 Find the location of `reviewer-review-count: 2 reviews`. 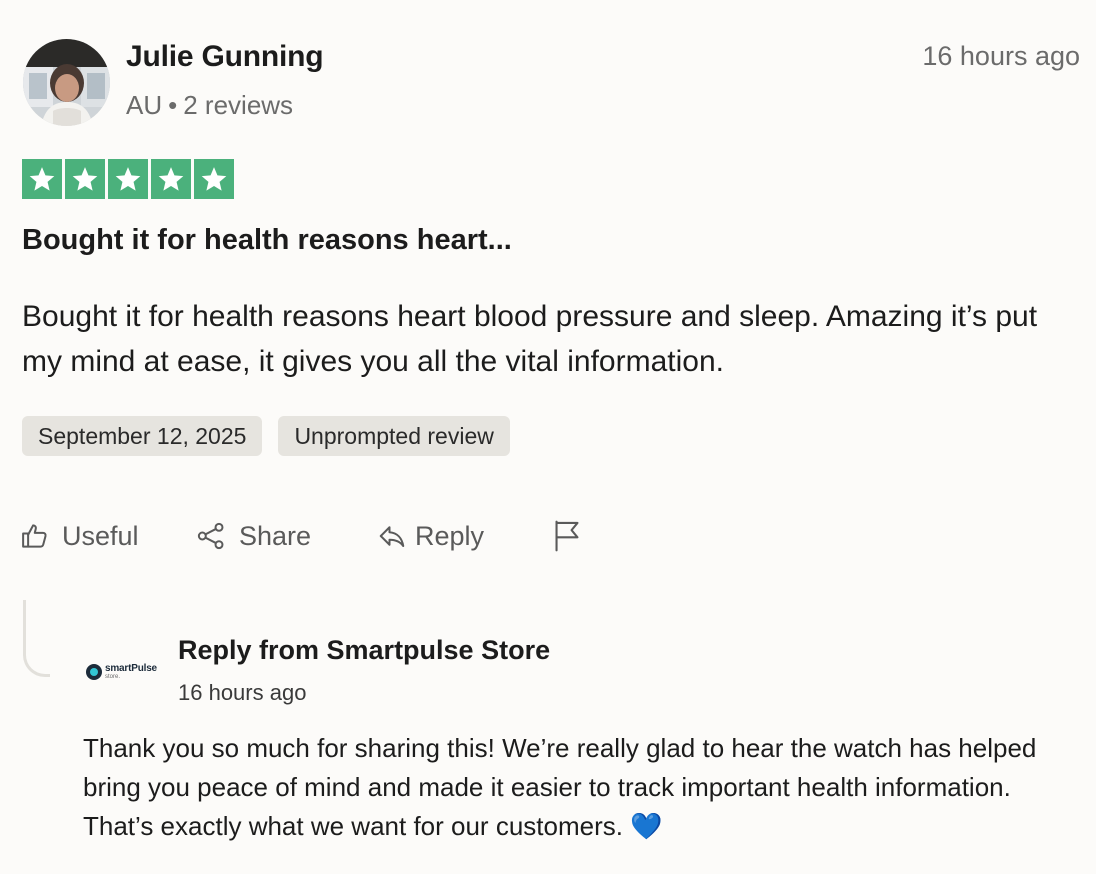

reviewer-review-count: 2 reviews is located at coordinates (238, 105).